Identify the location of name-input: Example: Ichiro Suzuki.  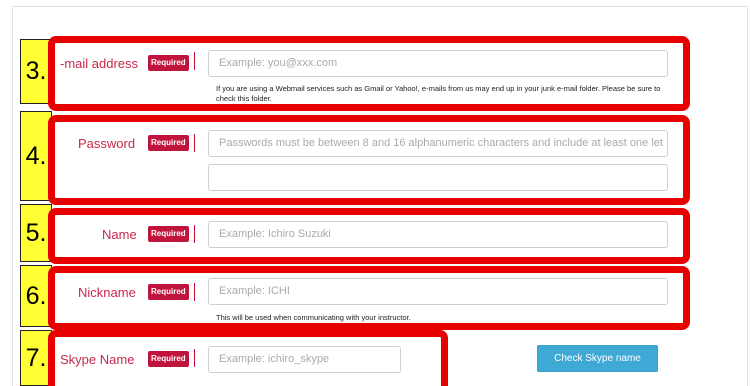
(438, 234).